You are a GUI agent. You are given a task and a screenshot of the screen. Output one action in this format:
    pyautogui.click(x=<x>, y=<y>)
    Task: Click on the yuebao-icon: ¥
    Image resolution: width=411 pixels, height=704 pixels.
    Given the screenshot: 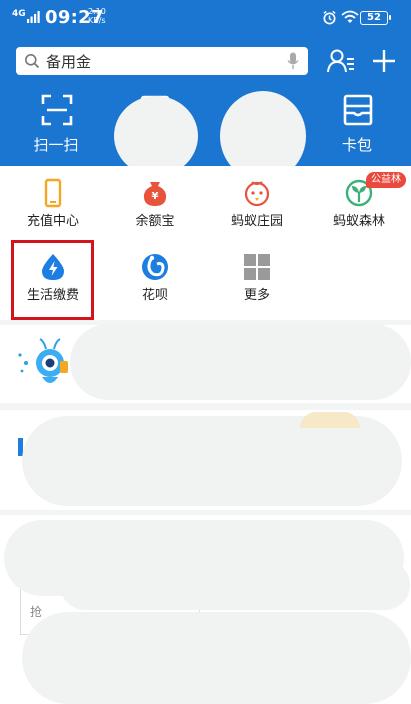 What is the action you would take?
    pyautogui.click(x=155, y=194)
    